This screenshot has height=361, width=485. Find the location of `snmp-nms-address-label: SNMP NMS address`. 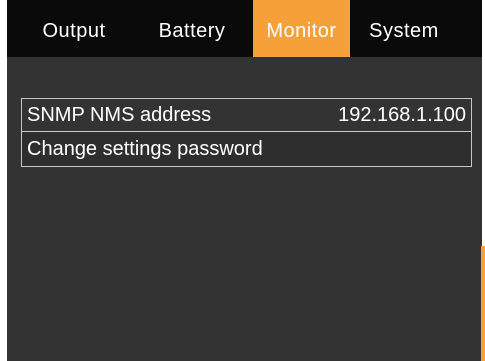

snmp-nms-address-label: SNMP NMS address is located at coordinates (119, 114).